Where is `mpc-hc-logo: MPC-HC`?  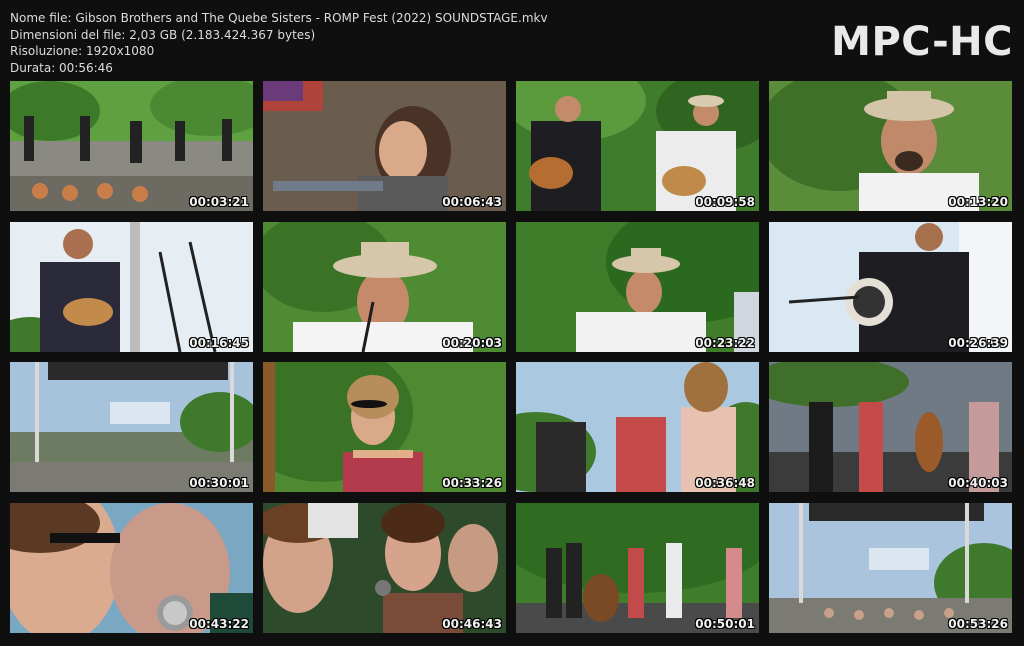 mpc-hc-logo: MPC-HC is located at coordinates (922, 42).